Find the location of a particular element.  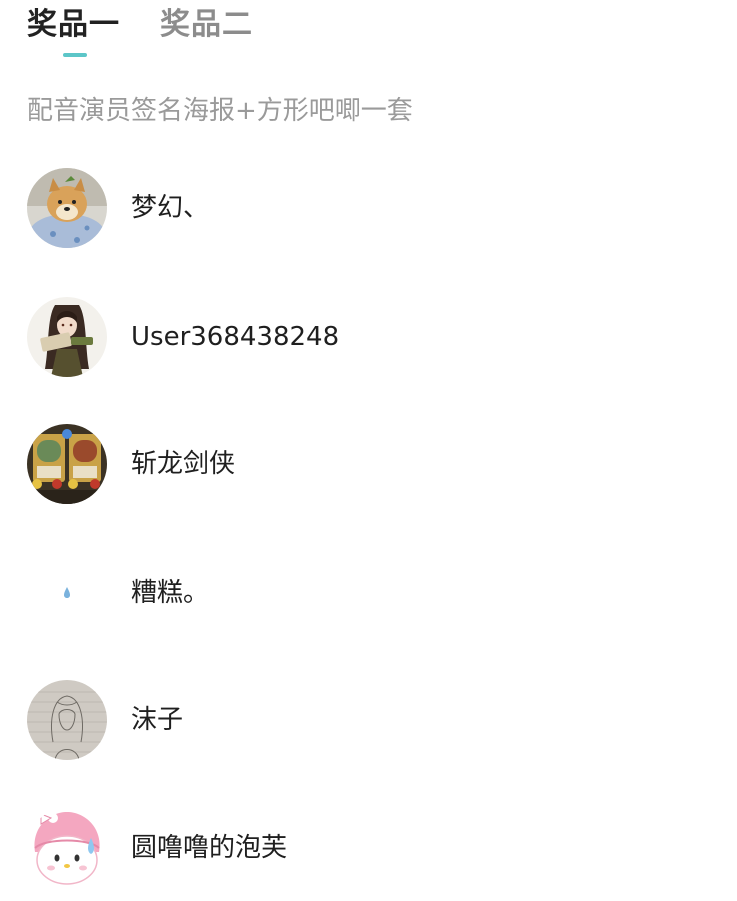

winner-name: 斩龙剑侠 is located at coordinates (183, 464).